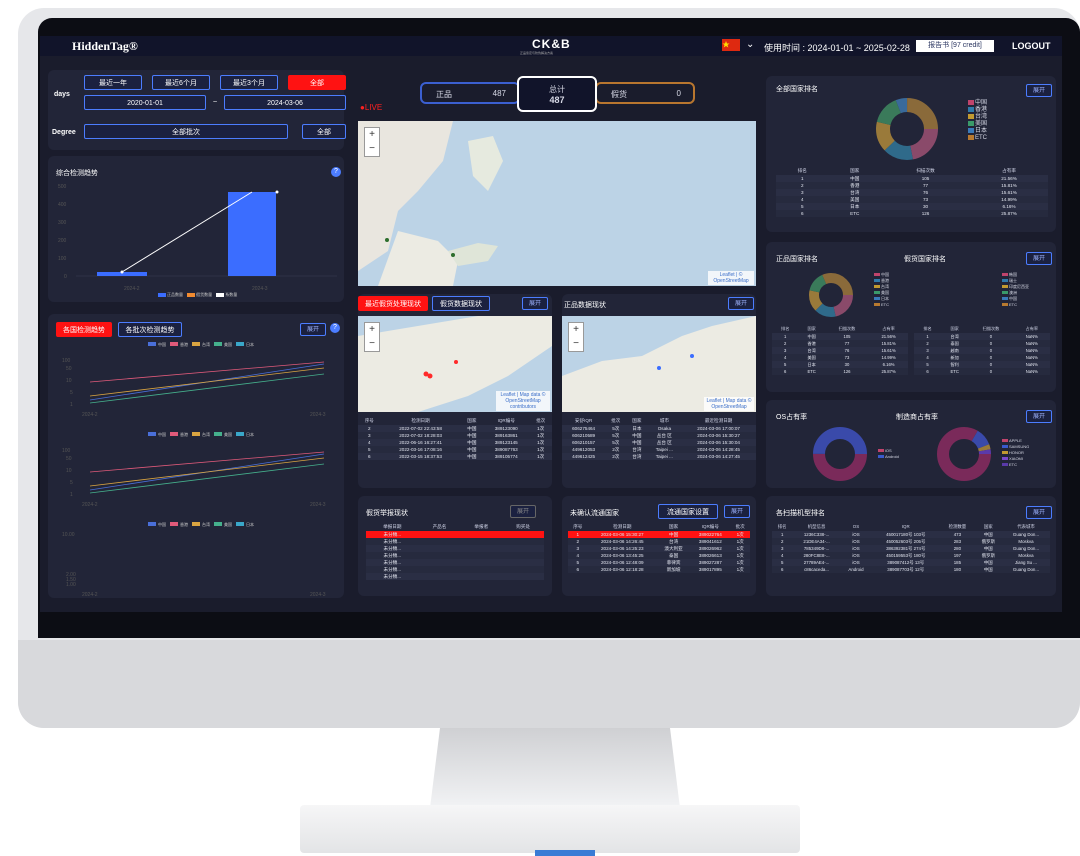 The image size is (1080, 856). What do you see at coordinates (1039, 416) in the screenshot?
I see `os-share-open-button: 展开` at bounding box center [1039, 416].